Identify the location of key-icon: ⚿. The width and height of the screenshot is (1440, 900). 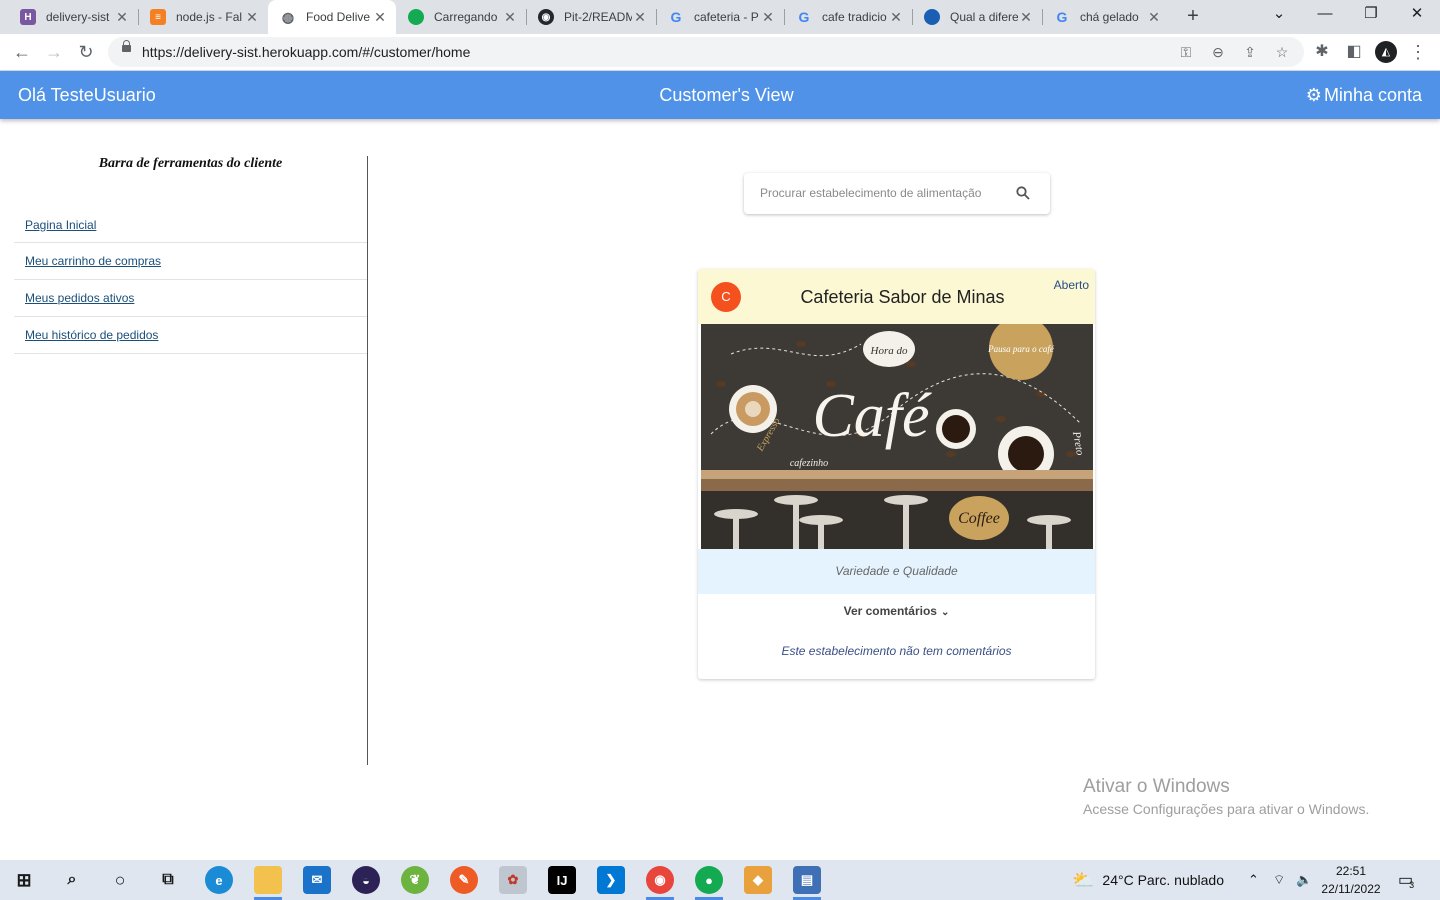
(1186, 52).